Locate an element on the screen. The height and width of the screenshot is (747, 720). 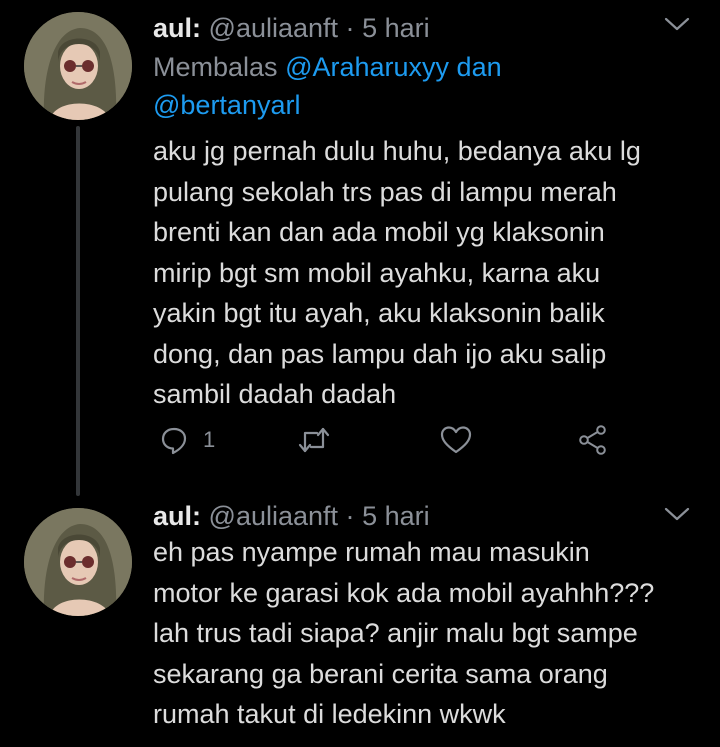
retweet-button is located at coordinates (314, 440).